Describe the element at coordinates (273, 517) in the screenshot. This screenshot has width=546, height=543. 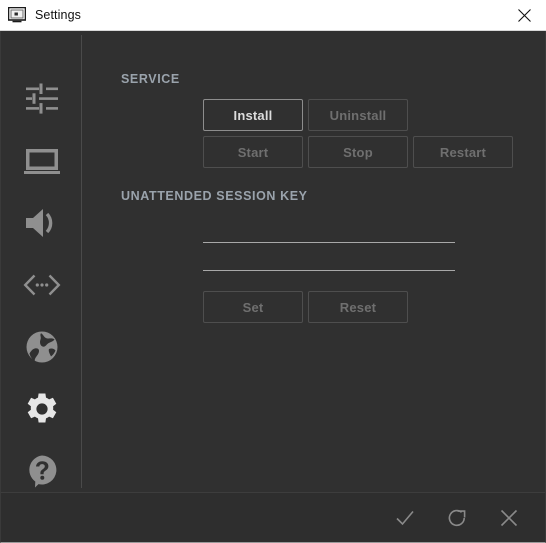
I see `footer-toolbar` at that location.